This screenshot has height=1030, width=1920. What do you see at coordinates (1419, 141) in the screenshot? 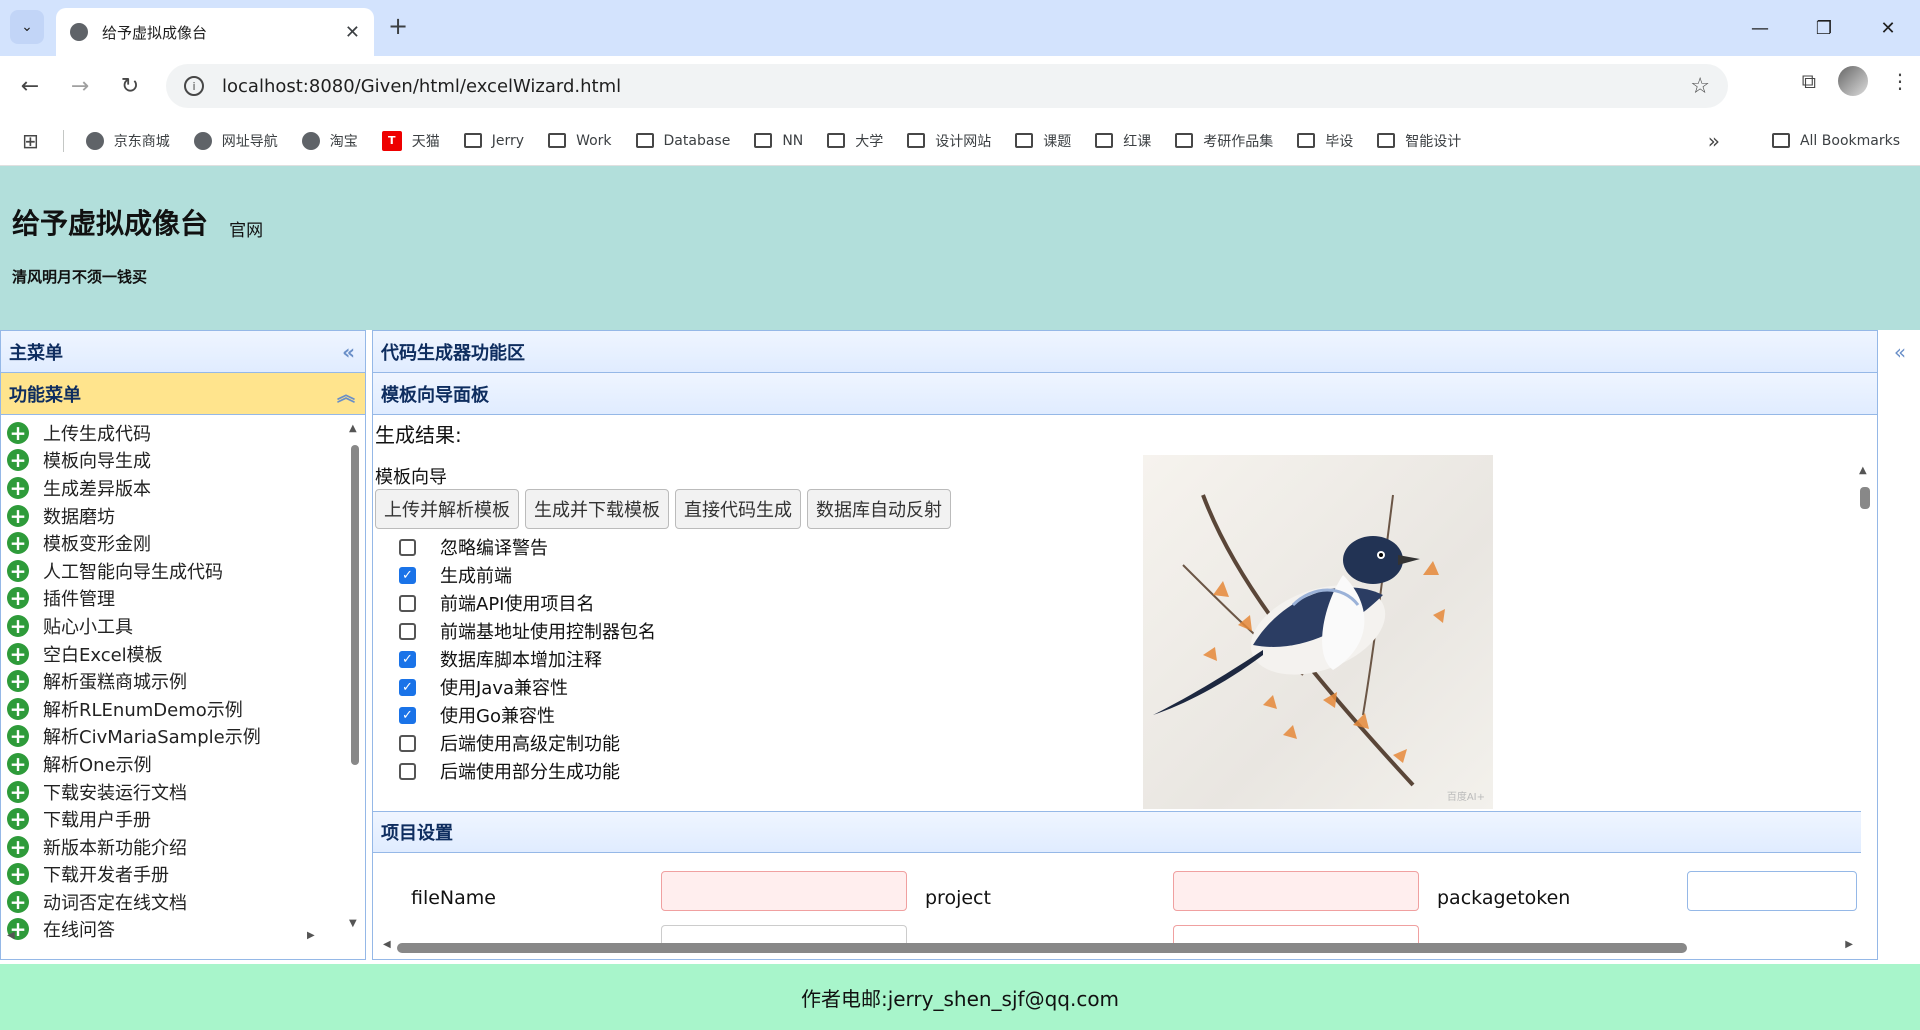
I see `bookmark-item: 智能设计` at bounding box center [1419, 141].